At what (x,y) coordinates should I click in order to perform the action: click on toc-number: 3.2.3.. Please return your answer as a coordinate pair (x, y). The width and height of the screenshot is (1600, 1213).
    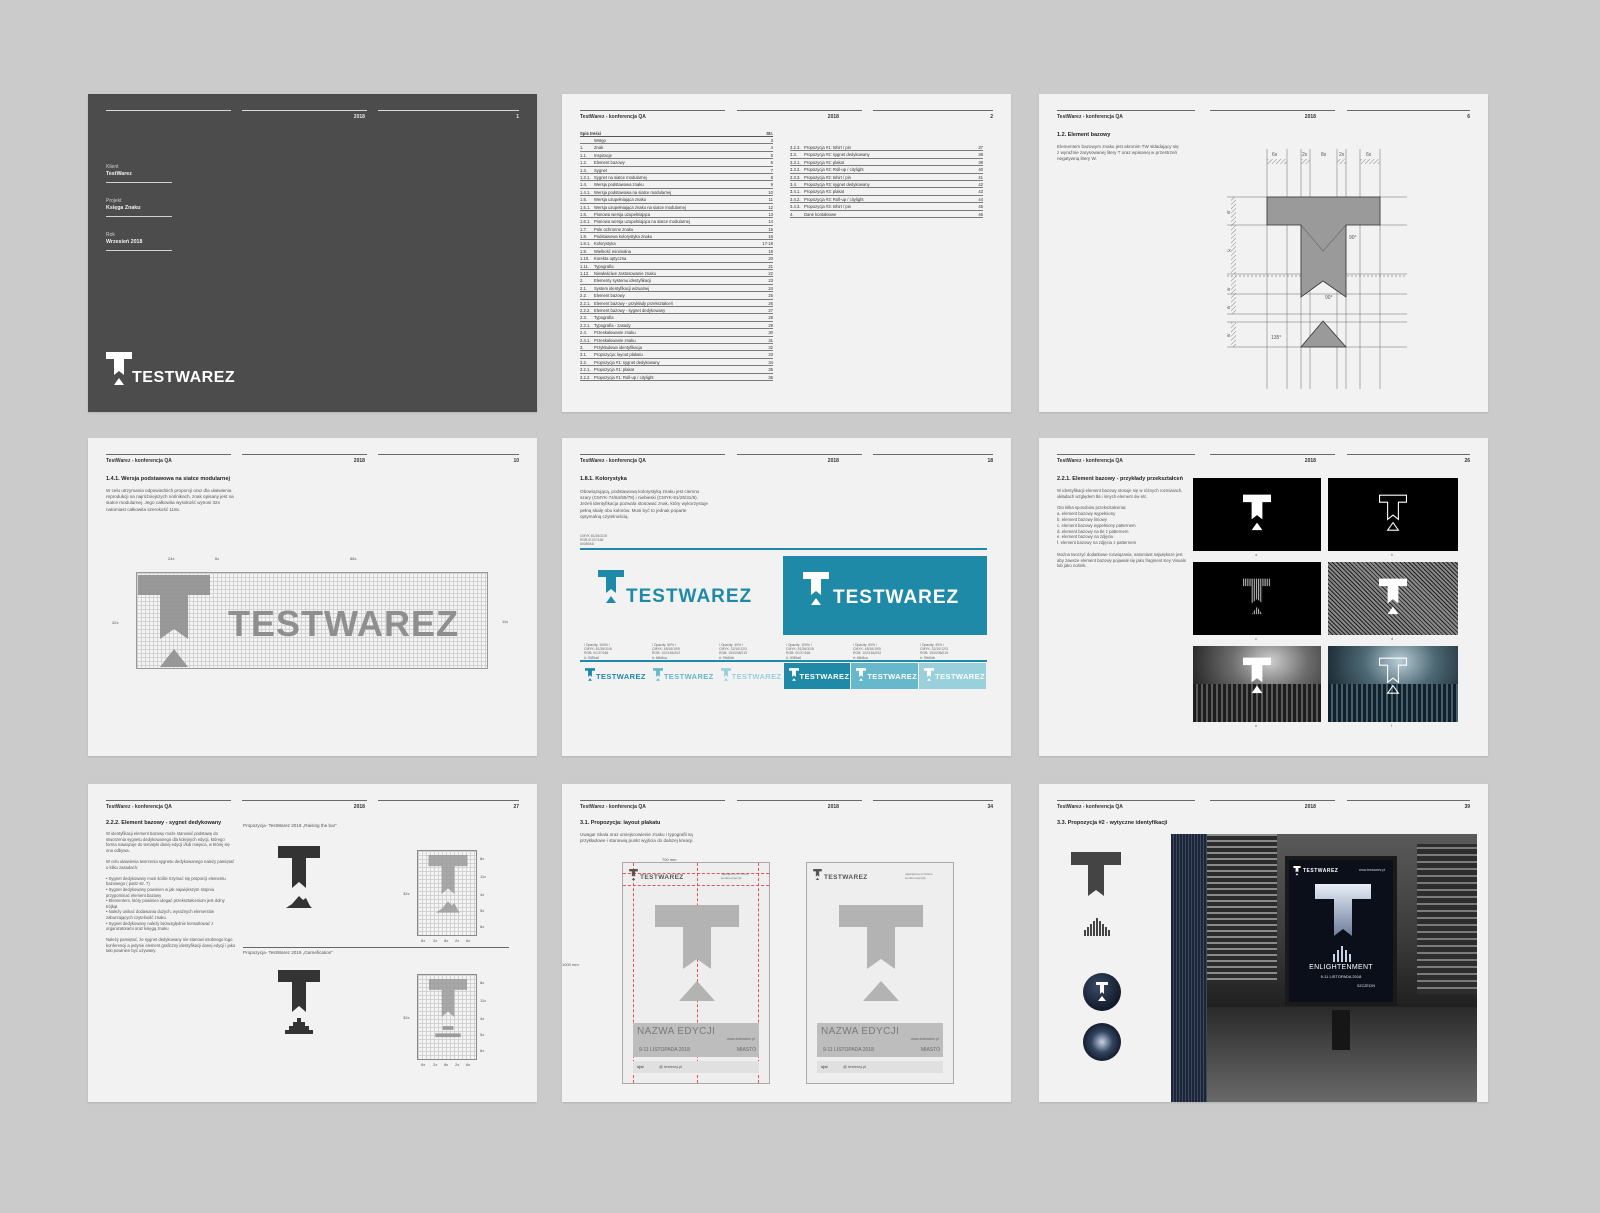
    Looking at the image, I should click on (795, 147).